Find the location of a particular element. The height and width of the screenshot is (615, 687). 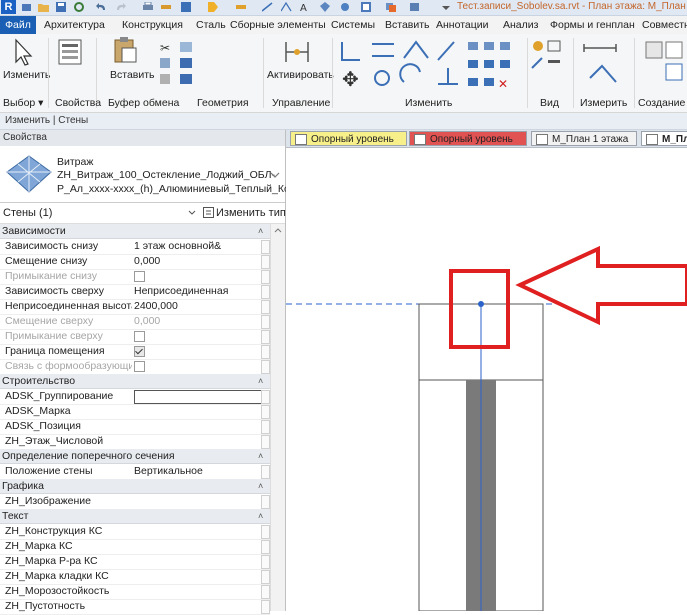

activate-button: Активировать is located at coordinates (300, 75).